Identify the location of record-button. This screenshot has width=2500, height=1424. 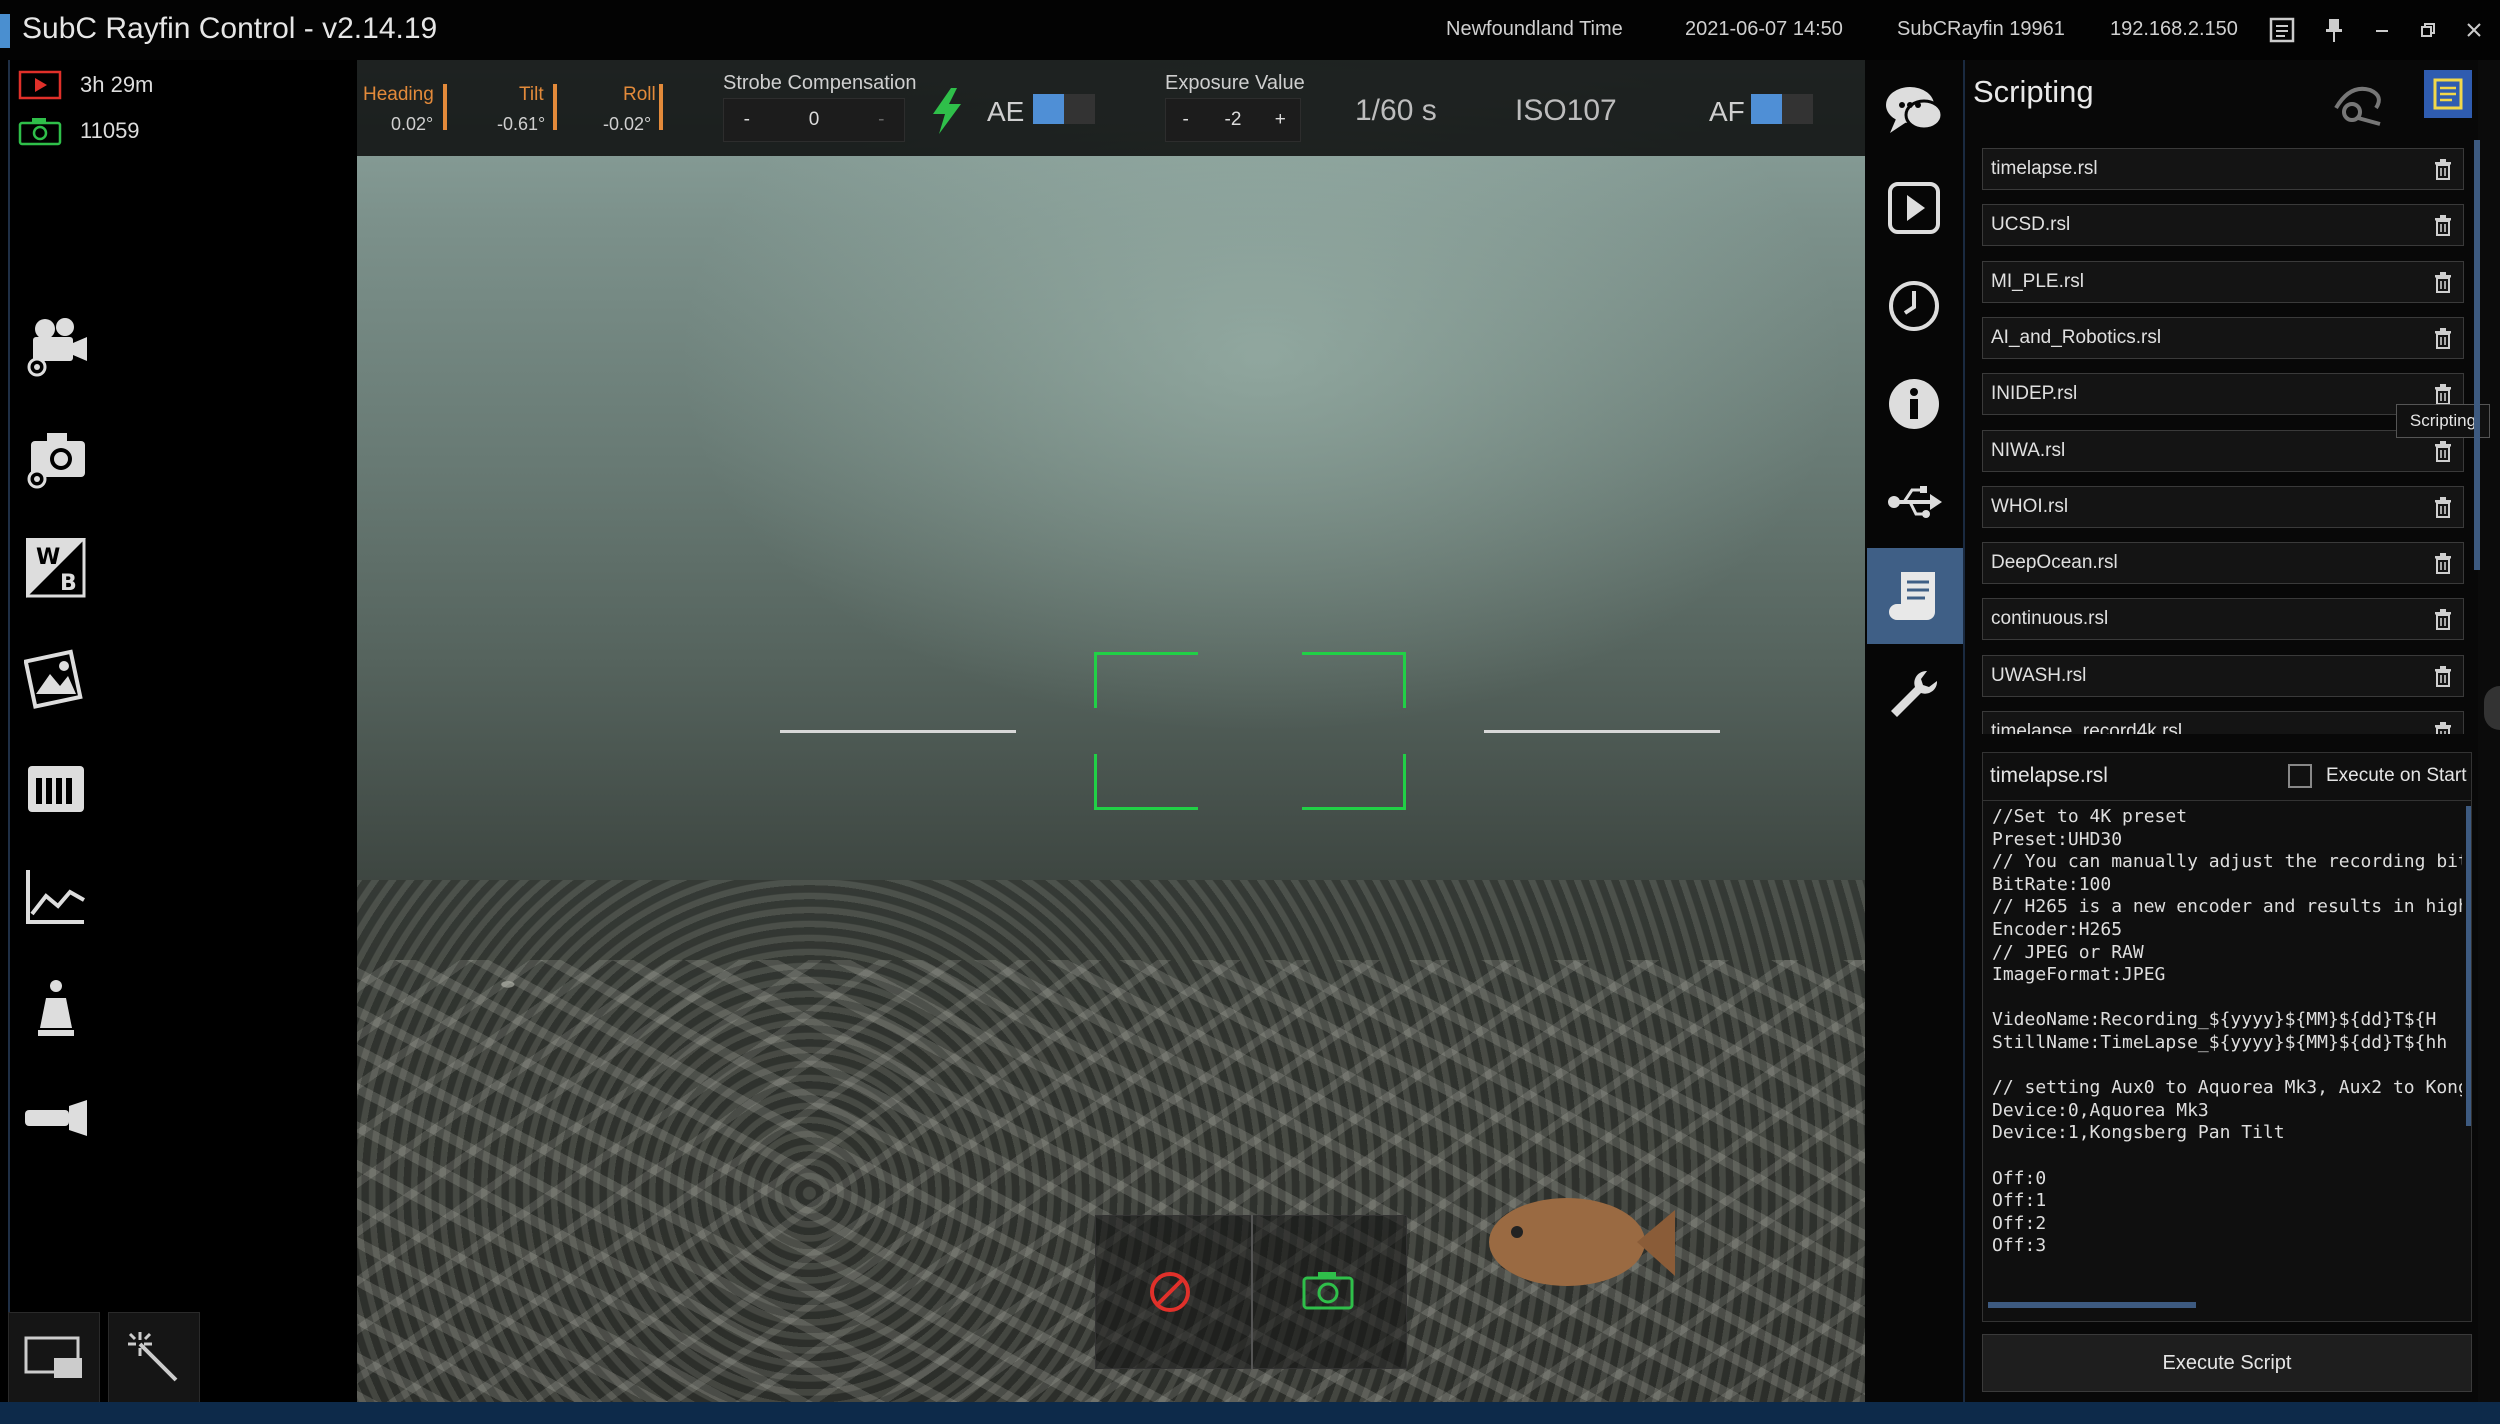
(1170, 1292).